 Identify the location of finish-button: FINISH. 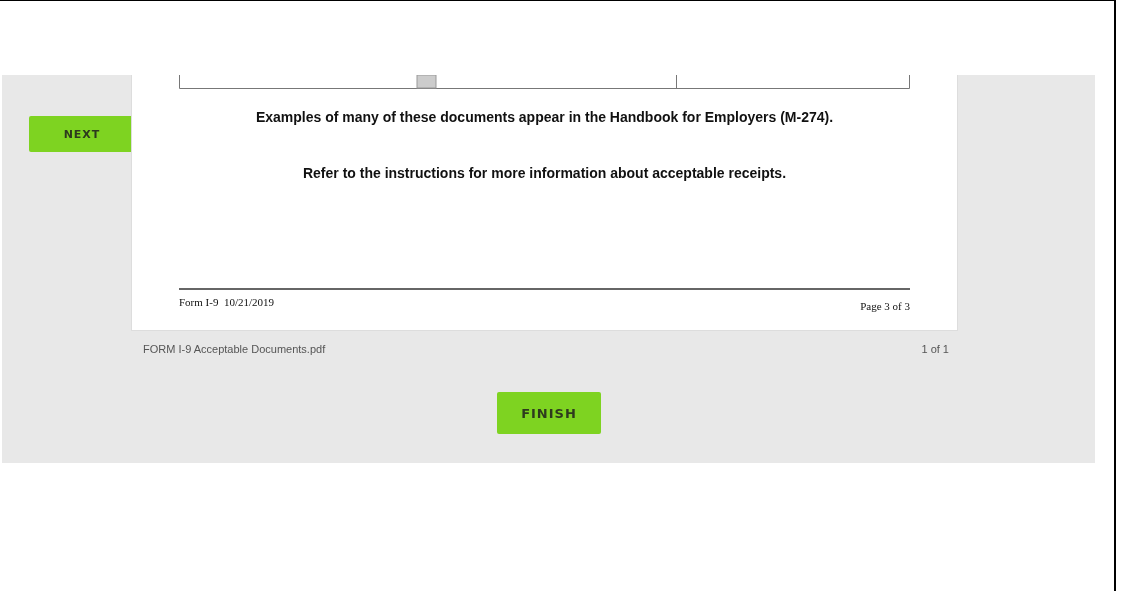
(549, 413).